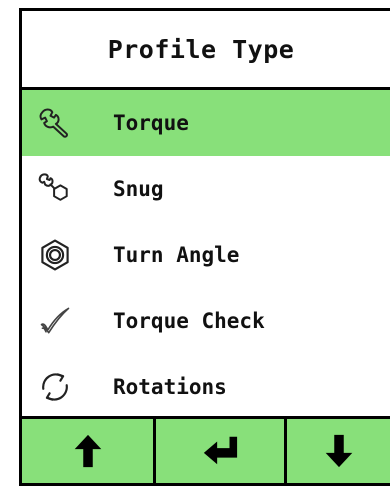 This screenshot has height=491, width=390. I want to click on menu-item-label: Rotations, so click(170, 387).